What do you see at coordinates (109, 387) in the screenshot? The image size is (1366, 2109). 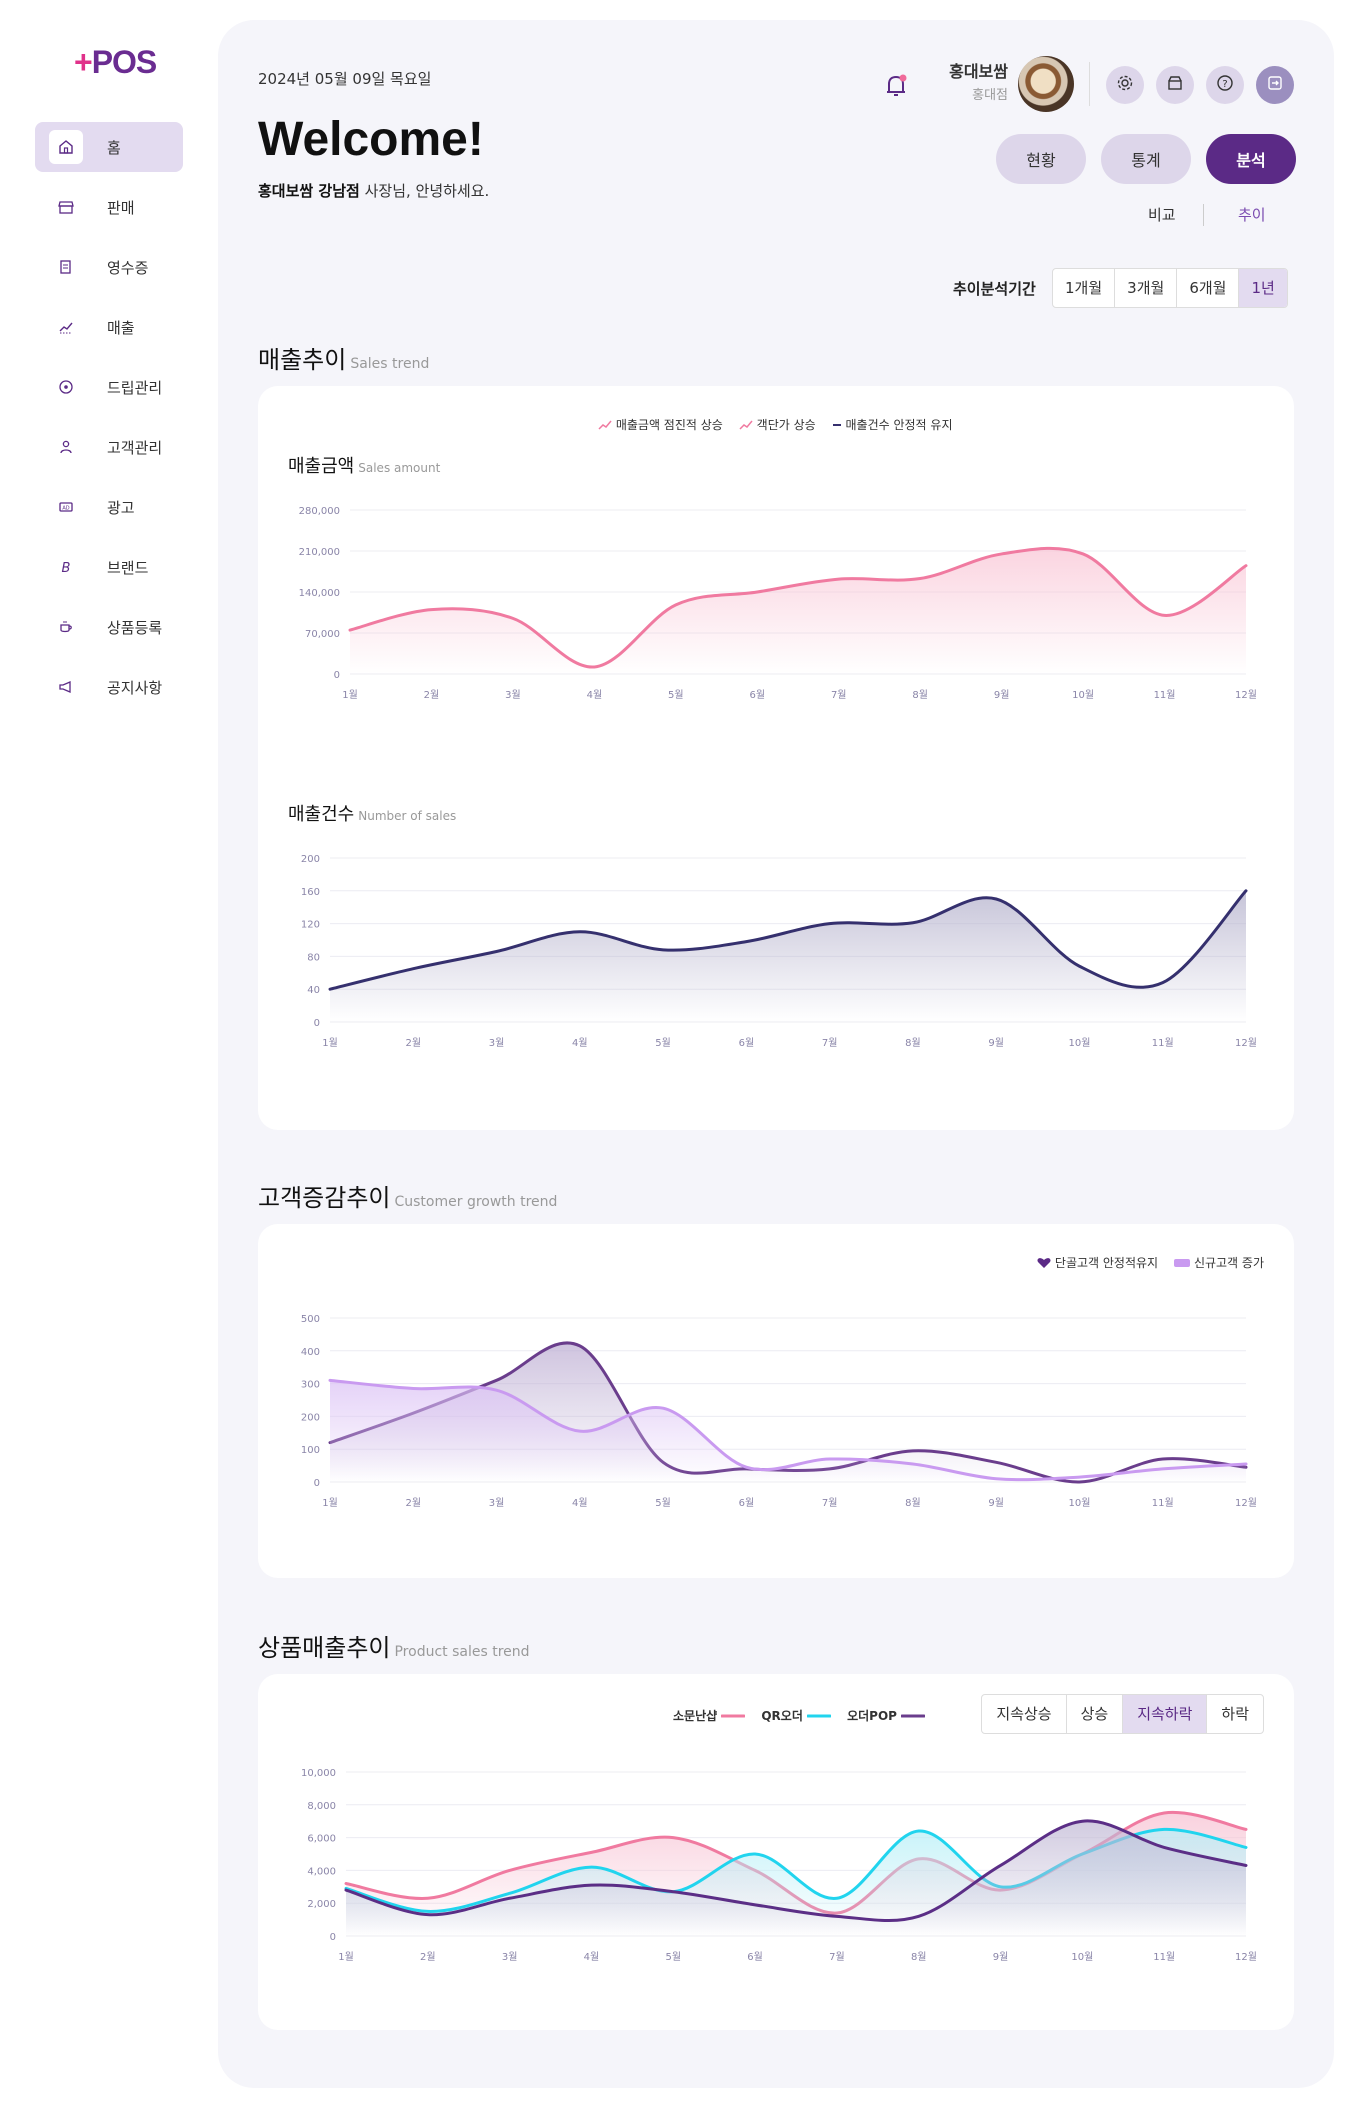 I see `sidebar-item-drip: 드립관리` at bounding box center [109, 387].